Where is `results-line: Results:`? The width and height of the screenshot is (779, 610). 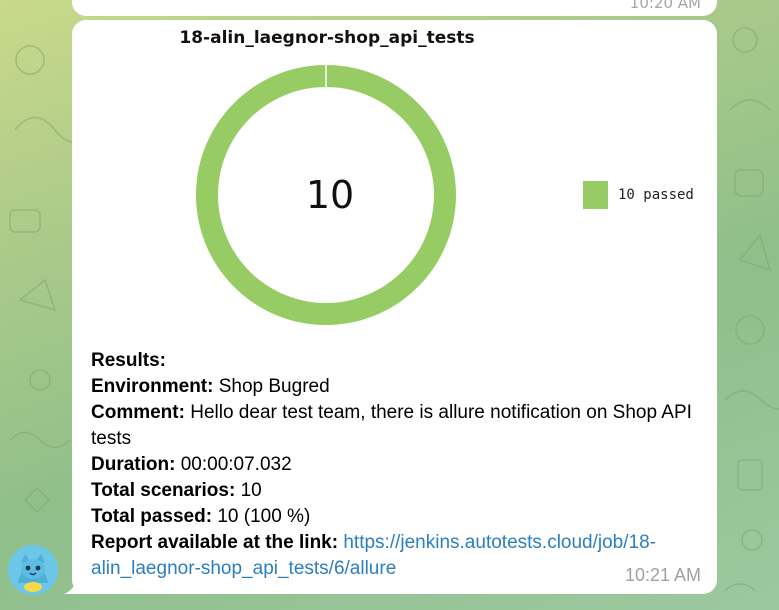
results-line: Results: is located at coordinates (396, 361).